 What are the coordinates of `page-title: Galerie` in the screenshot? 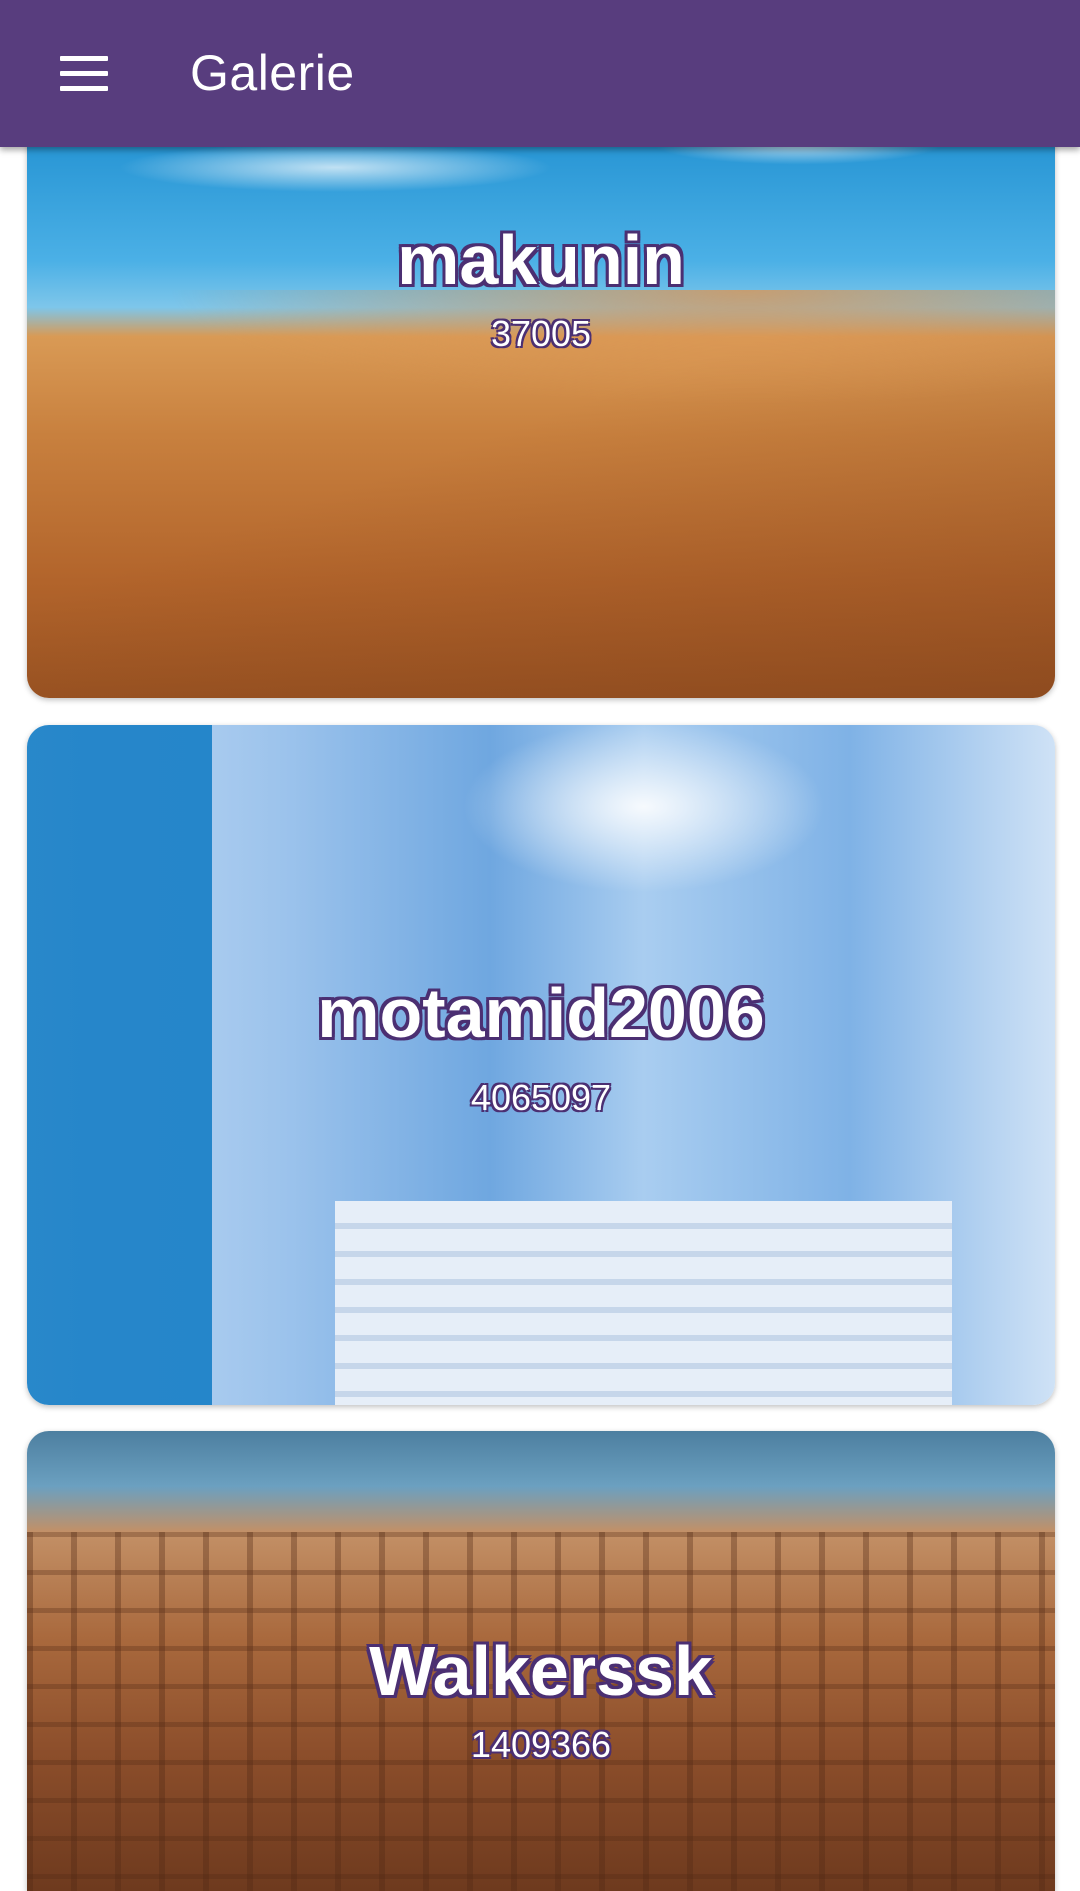 It's located at (272, 73).